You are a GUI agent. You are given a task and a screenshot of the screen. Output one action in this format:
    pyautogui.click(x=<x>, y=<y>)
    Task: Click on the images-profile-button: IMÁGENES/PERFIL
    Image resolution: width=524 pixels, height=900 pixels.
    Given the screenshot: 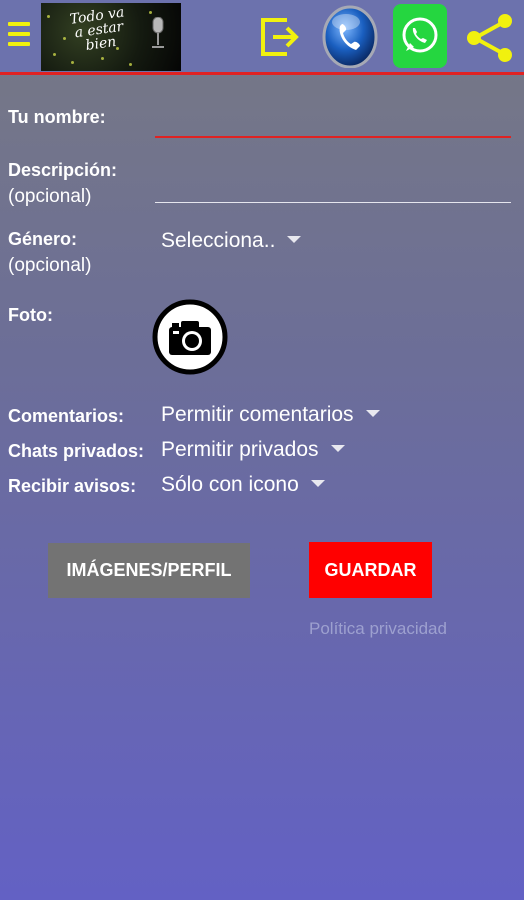 What is the action you would take?
    pyautogui.click(x=149, y=570)
    